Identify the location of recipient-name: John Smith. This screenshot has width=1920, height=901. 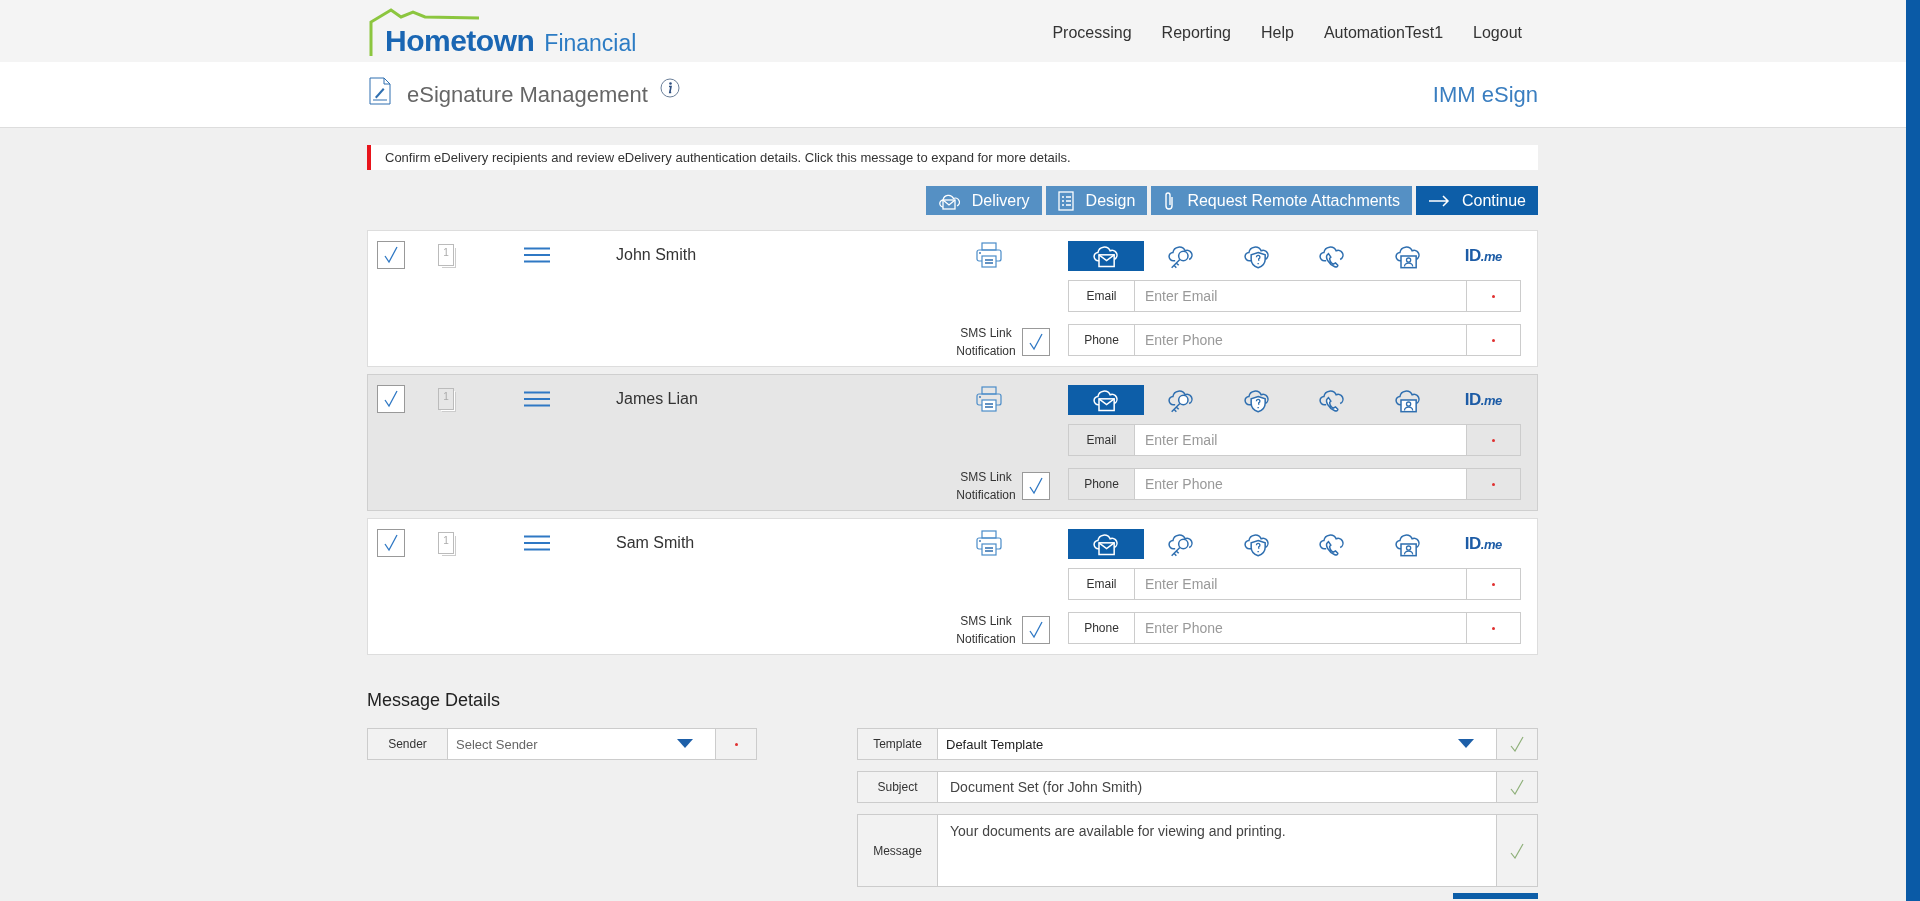
(657, 255).